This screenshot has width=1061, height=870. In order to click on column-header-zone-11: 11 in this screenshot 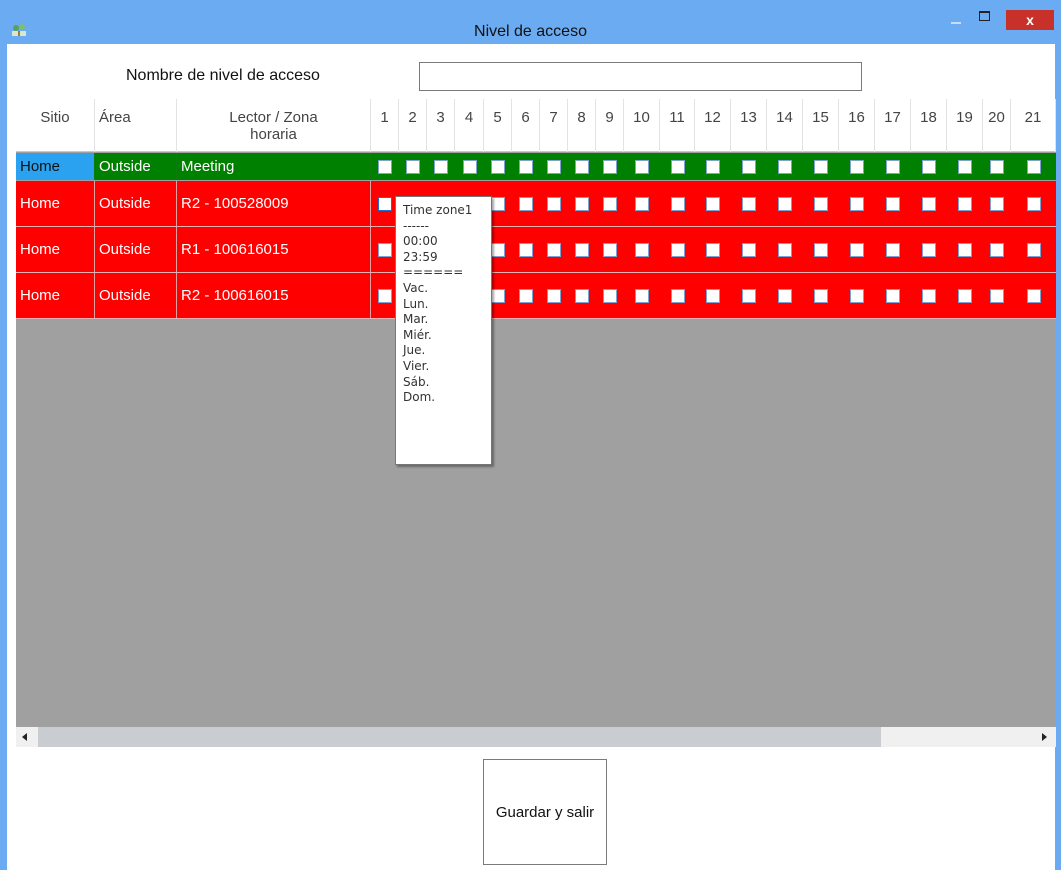, I will do `click(677, 125)`.